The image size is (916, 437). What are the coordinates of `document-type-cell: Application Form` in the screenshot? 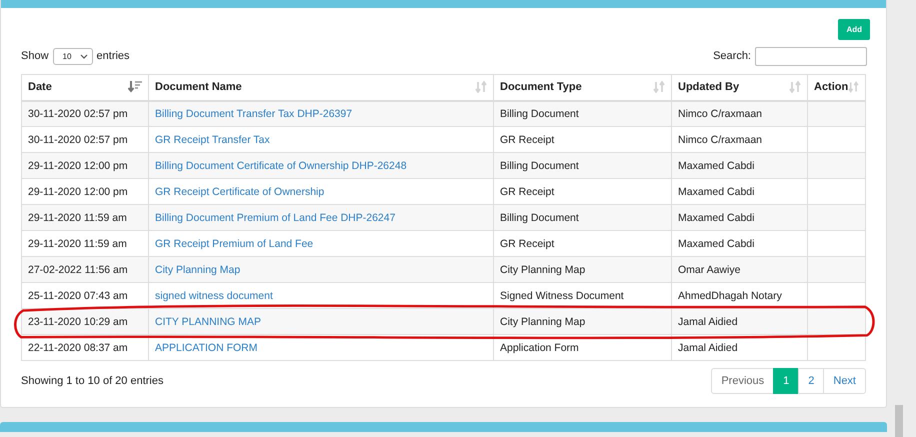 It's located at (583, 347).